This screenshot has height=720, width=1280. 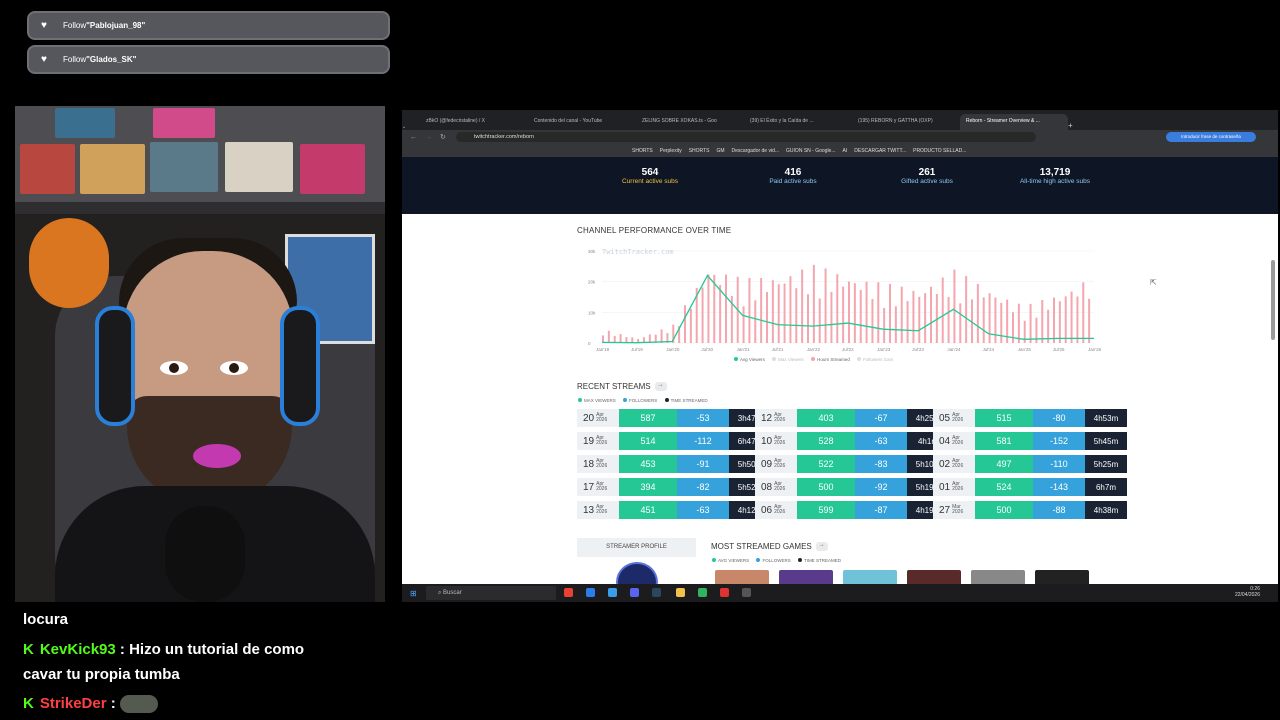 I want to click on stream-row: 08 Apr 2026 500 -92 5h19m, so click(x=852, y=487).